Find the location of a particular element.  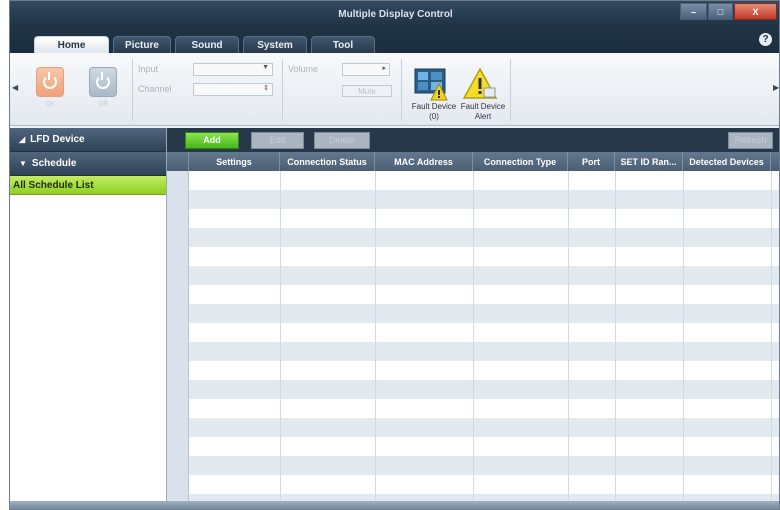

fault-device-text: Fault Device is located at coordinates (434, 106).